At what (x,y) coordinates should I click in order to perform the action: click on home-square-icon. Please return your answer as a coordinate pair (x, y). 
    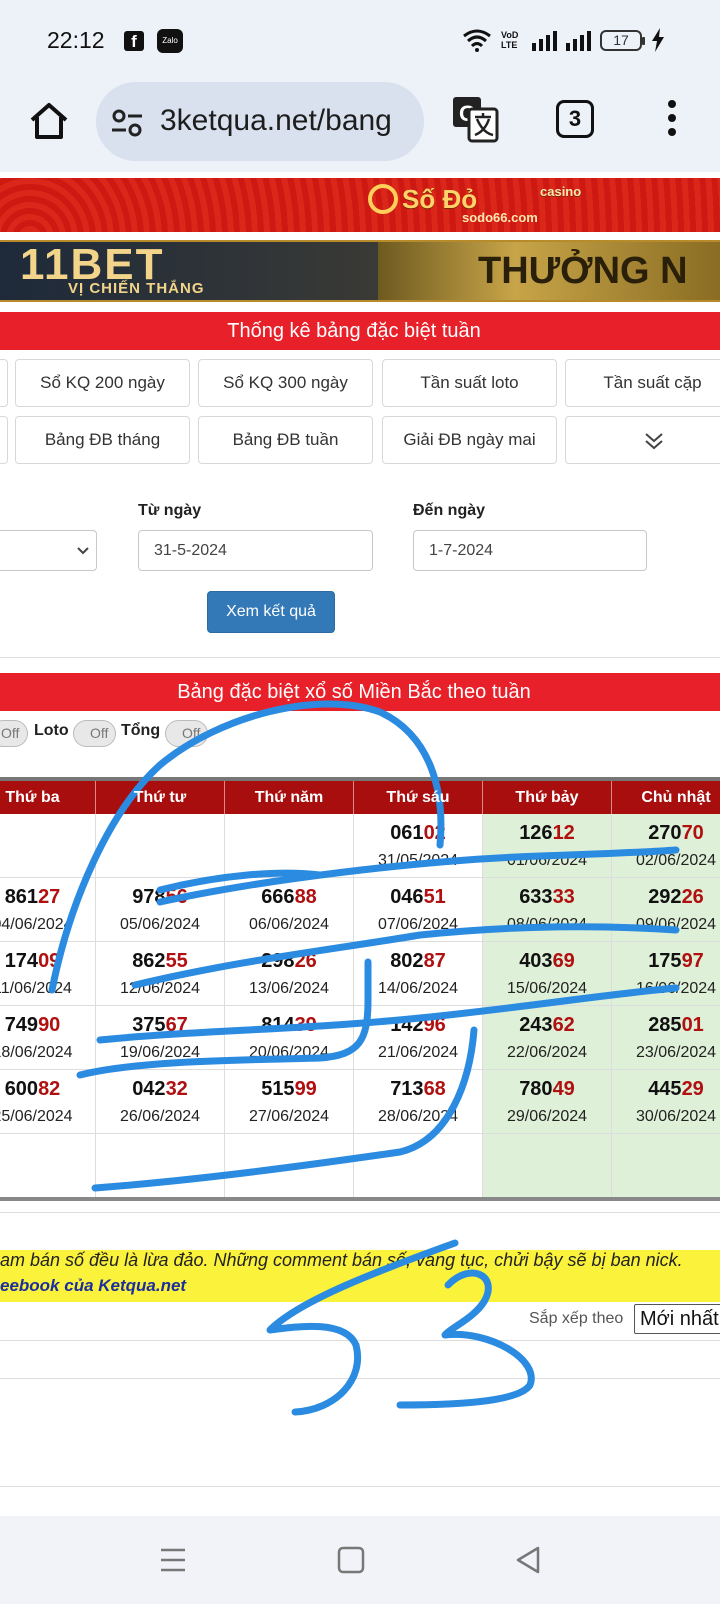
    Looking at the image, I should click on (351, 1560).